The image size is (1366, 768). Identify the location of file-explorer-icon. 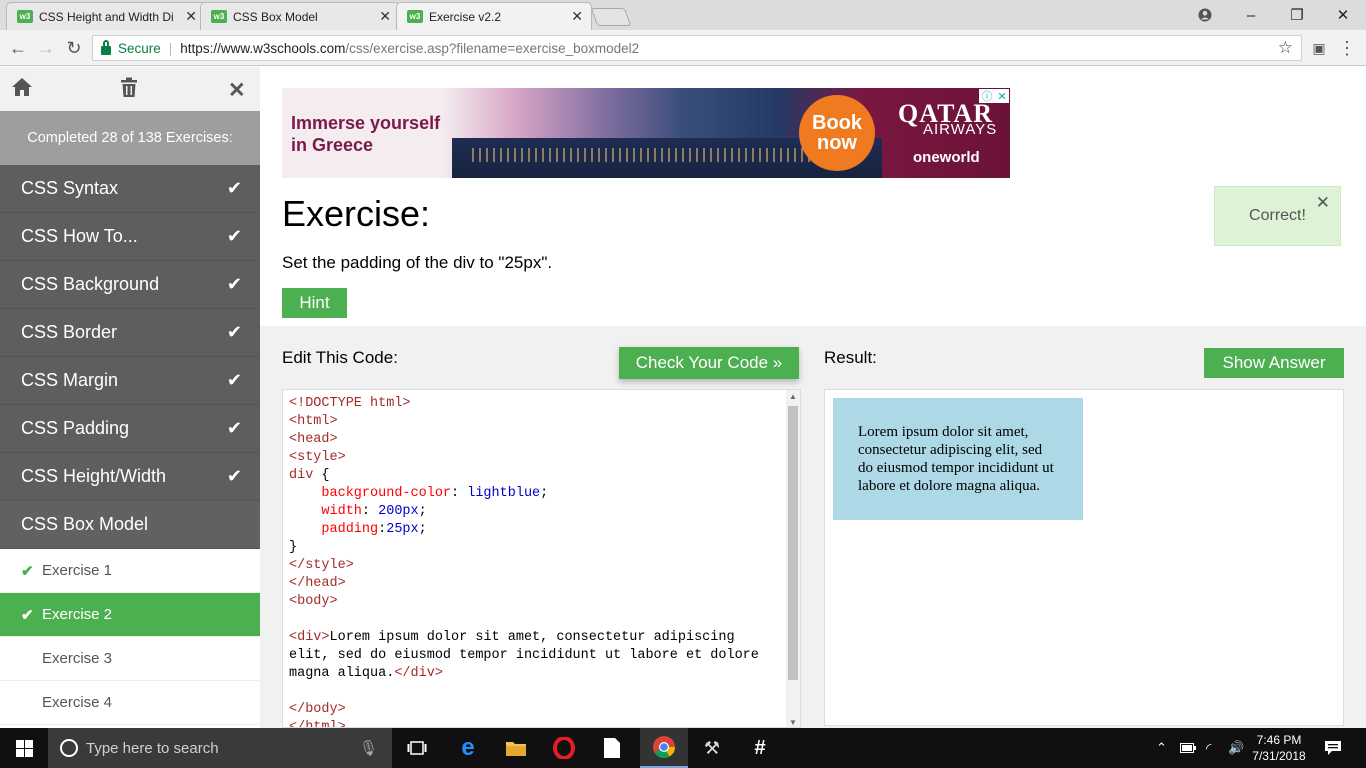
(516, 748).